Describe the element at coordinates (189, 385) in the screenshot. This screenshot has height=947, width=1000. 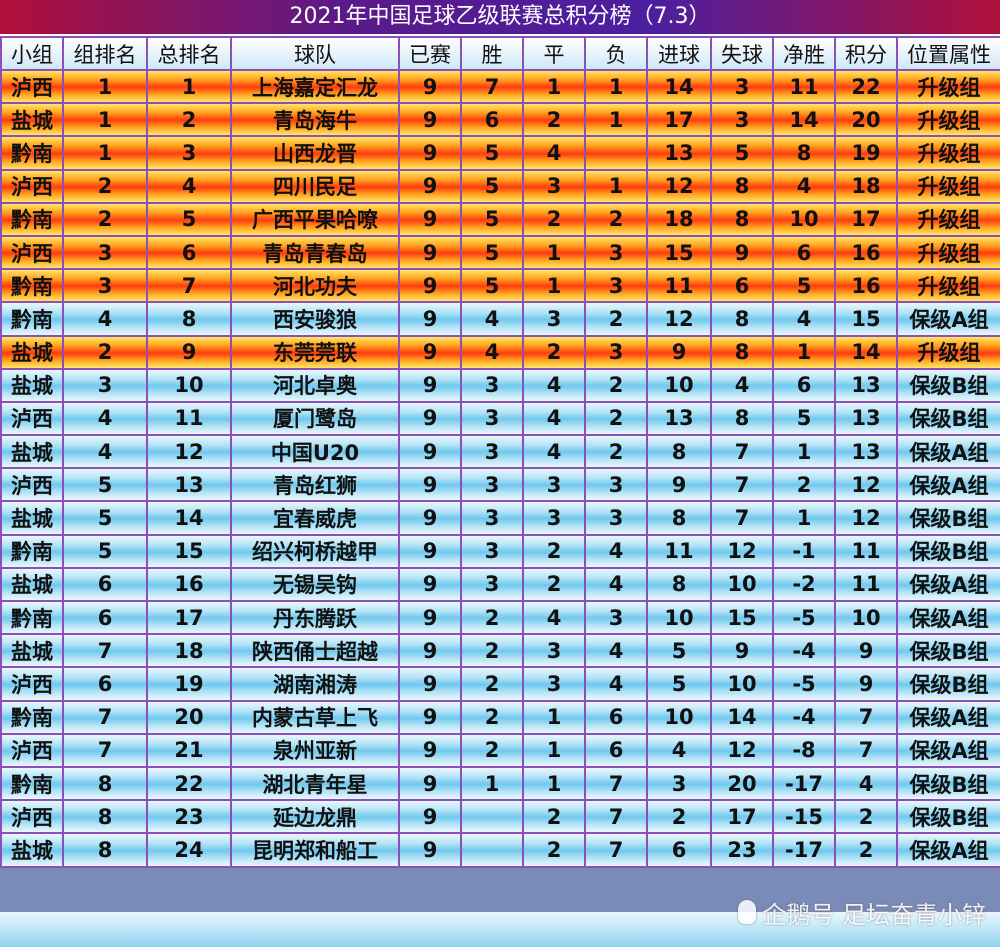
I see `cell-overall-rank: 10` at that location.